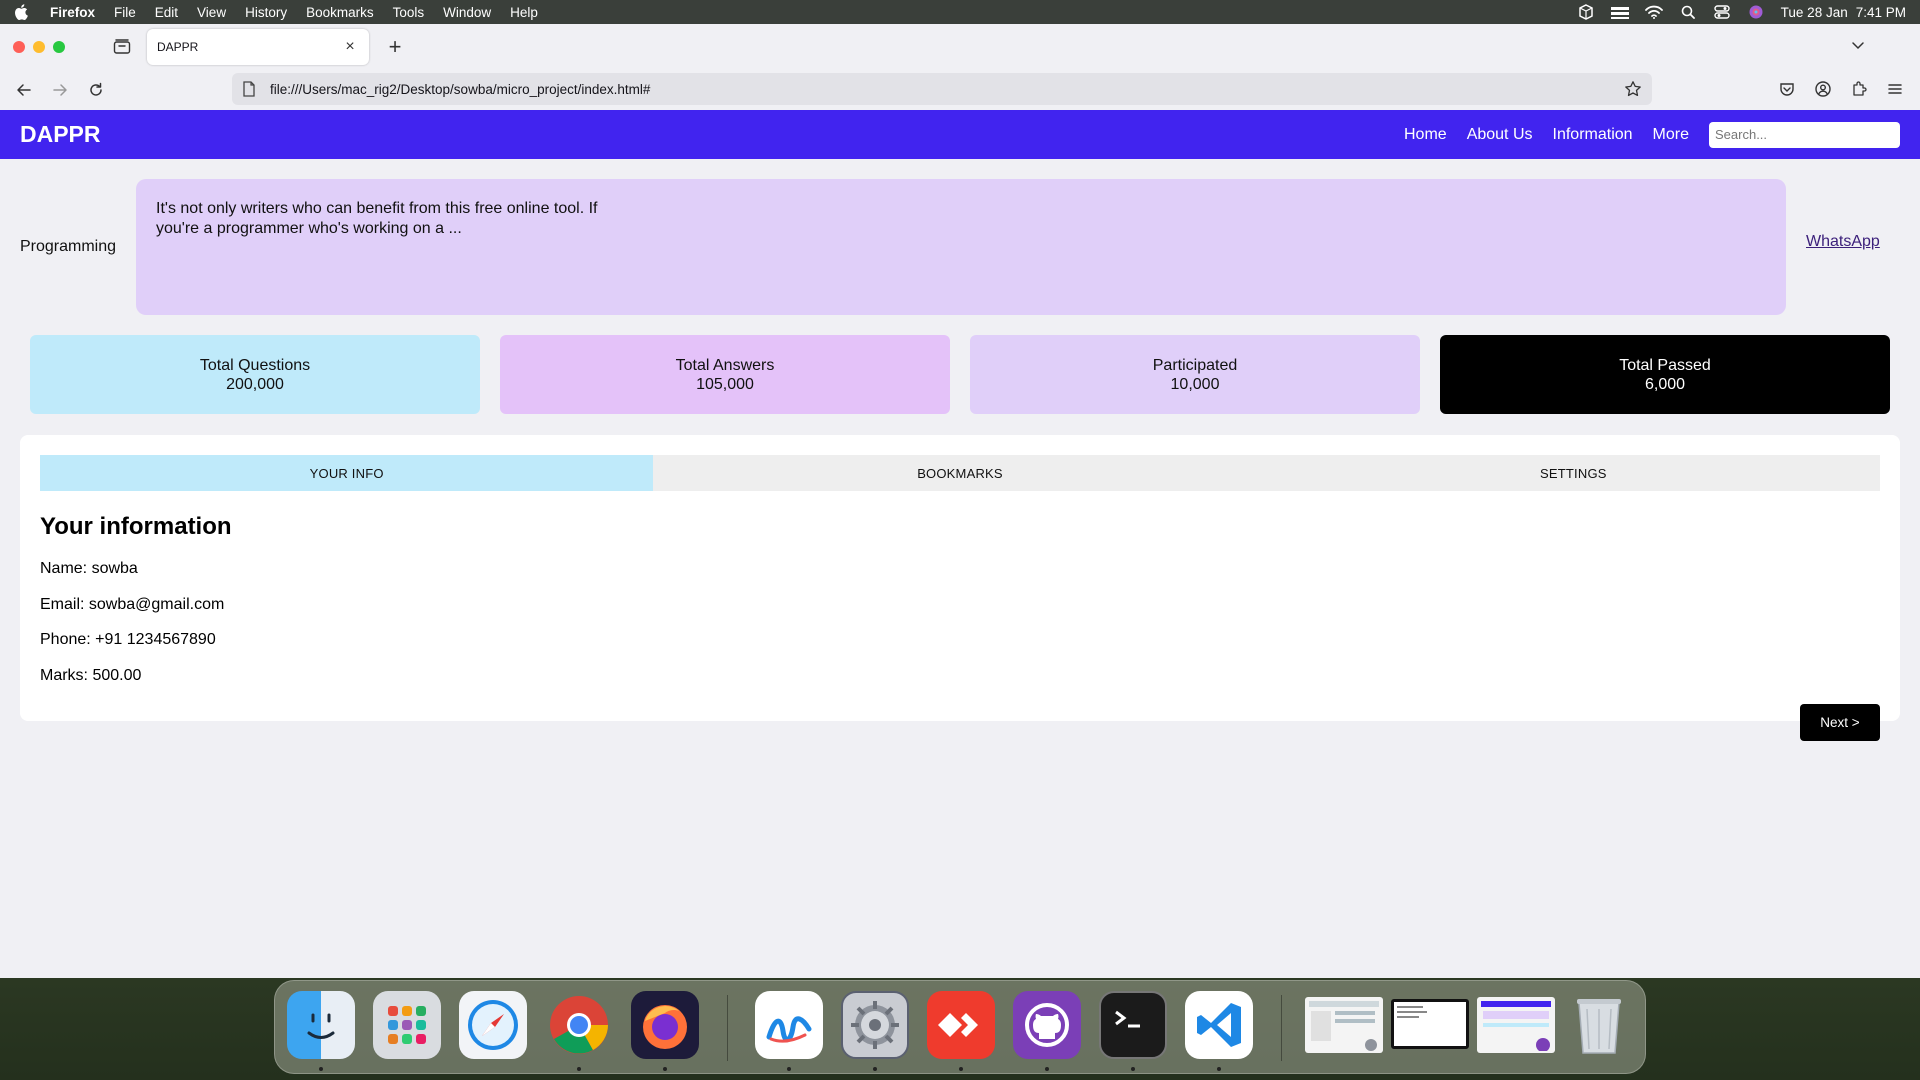 This screenshot has height=1080, width=1920. What do you see at coordinates (1573, 473) in the screenshot?
I see `tab-settings: SETTINGS` at bounding box center [1573, 473].